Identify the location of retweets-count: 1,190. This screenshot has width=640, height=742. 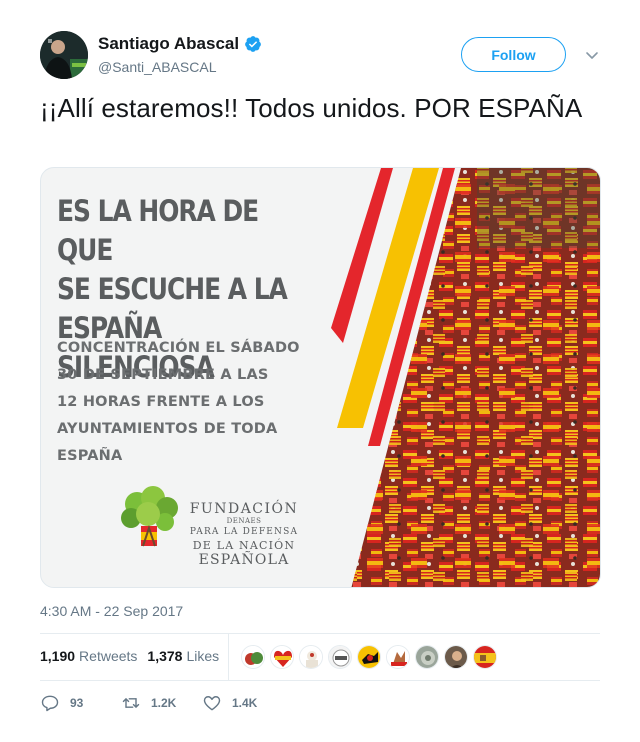
(58, 656).